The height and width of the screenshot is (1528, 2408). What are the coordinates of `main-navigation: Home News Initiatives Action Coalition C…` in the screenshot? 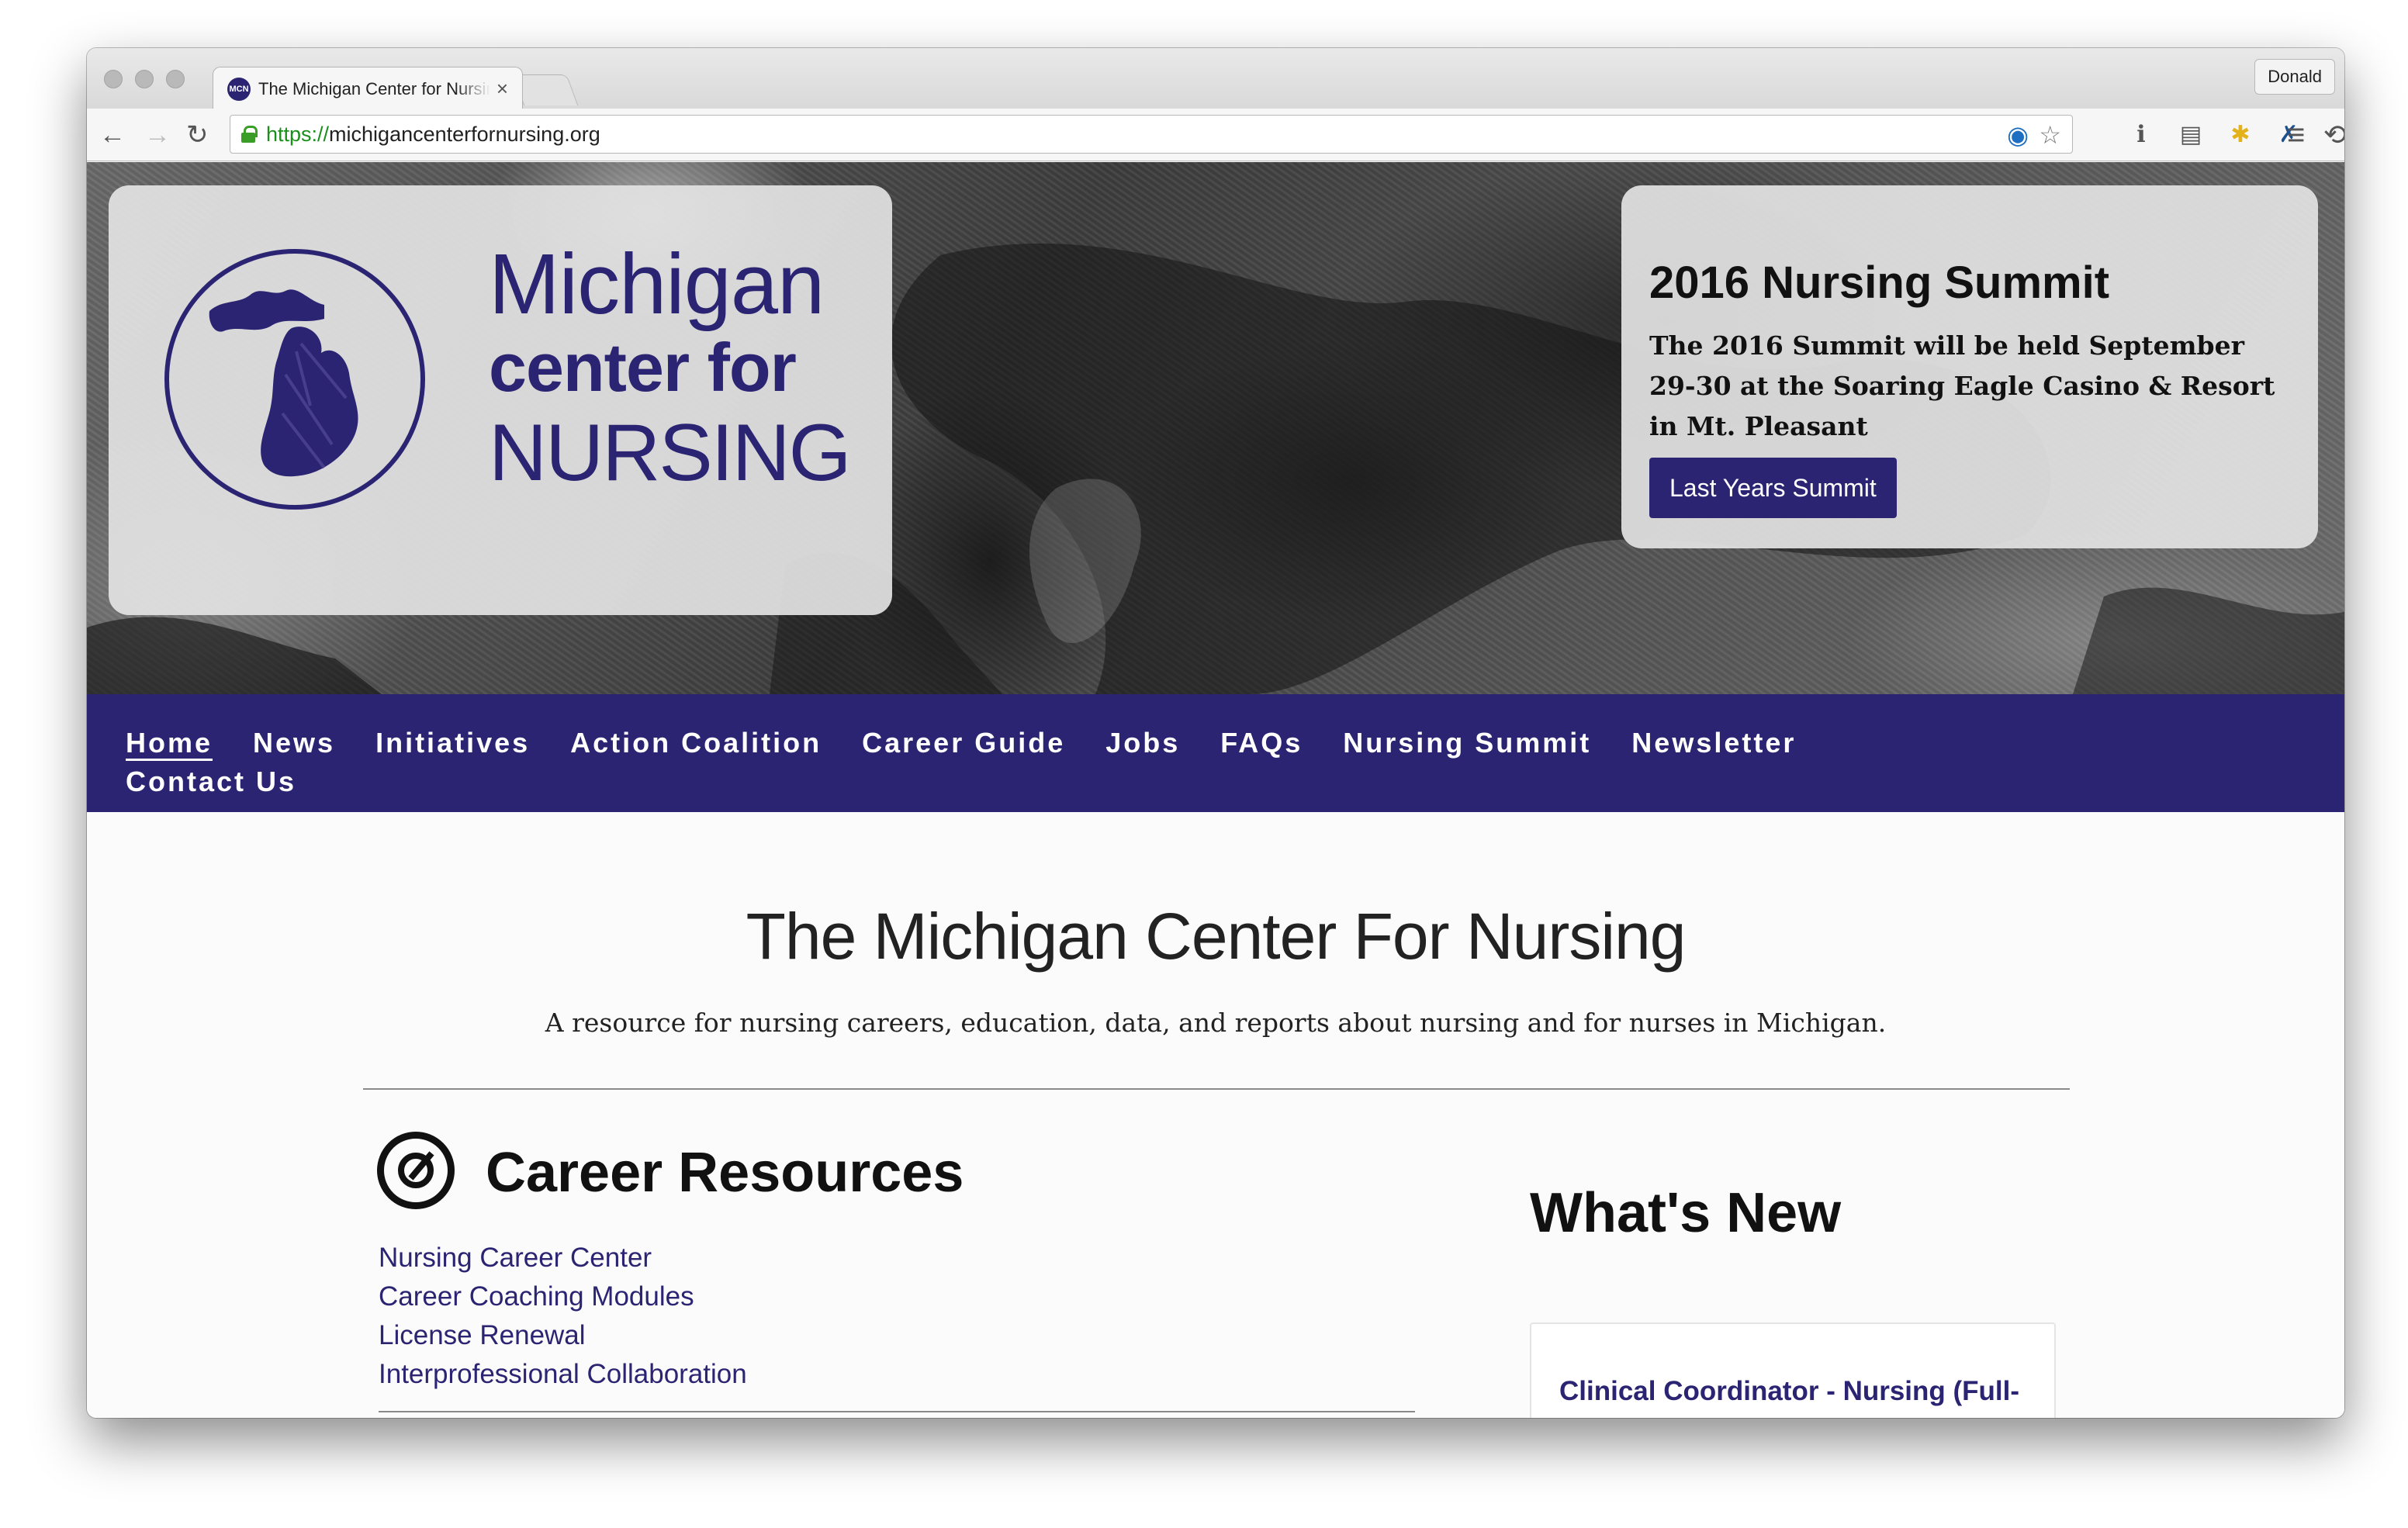 It's located at (1215, 753).